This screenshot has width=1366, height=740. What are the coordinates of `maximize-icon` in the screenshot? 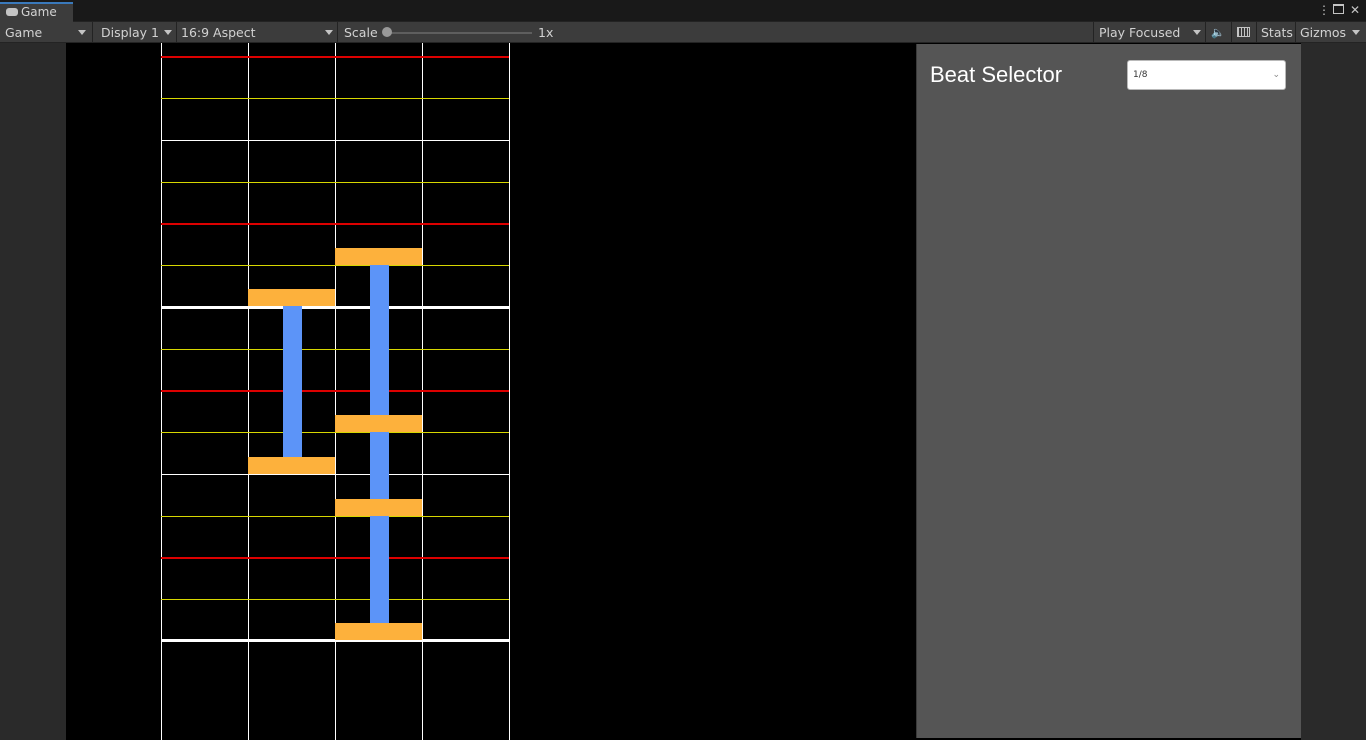 It's located at (1338, 9).